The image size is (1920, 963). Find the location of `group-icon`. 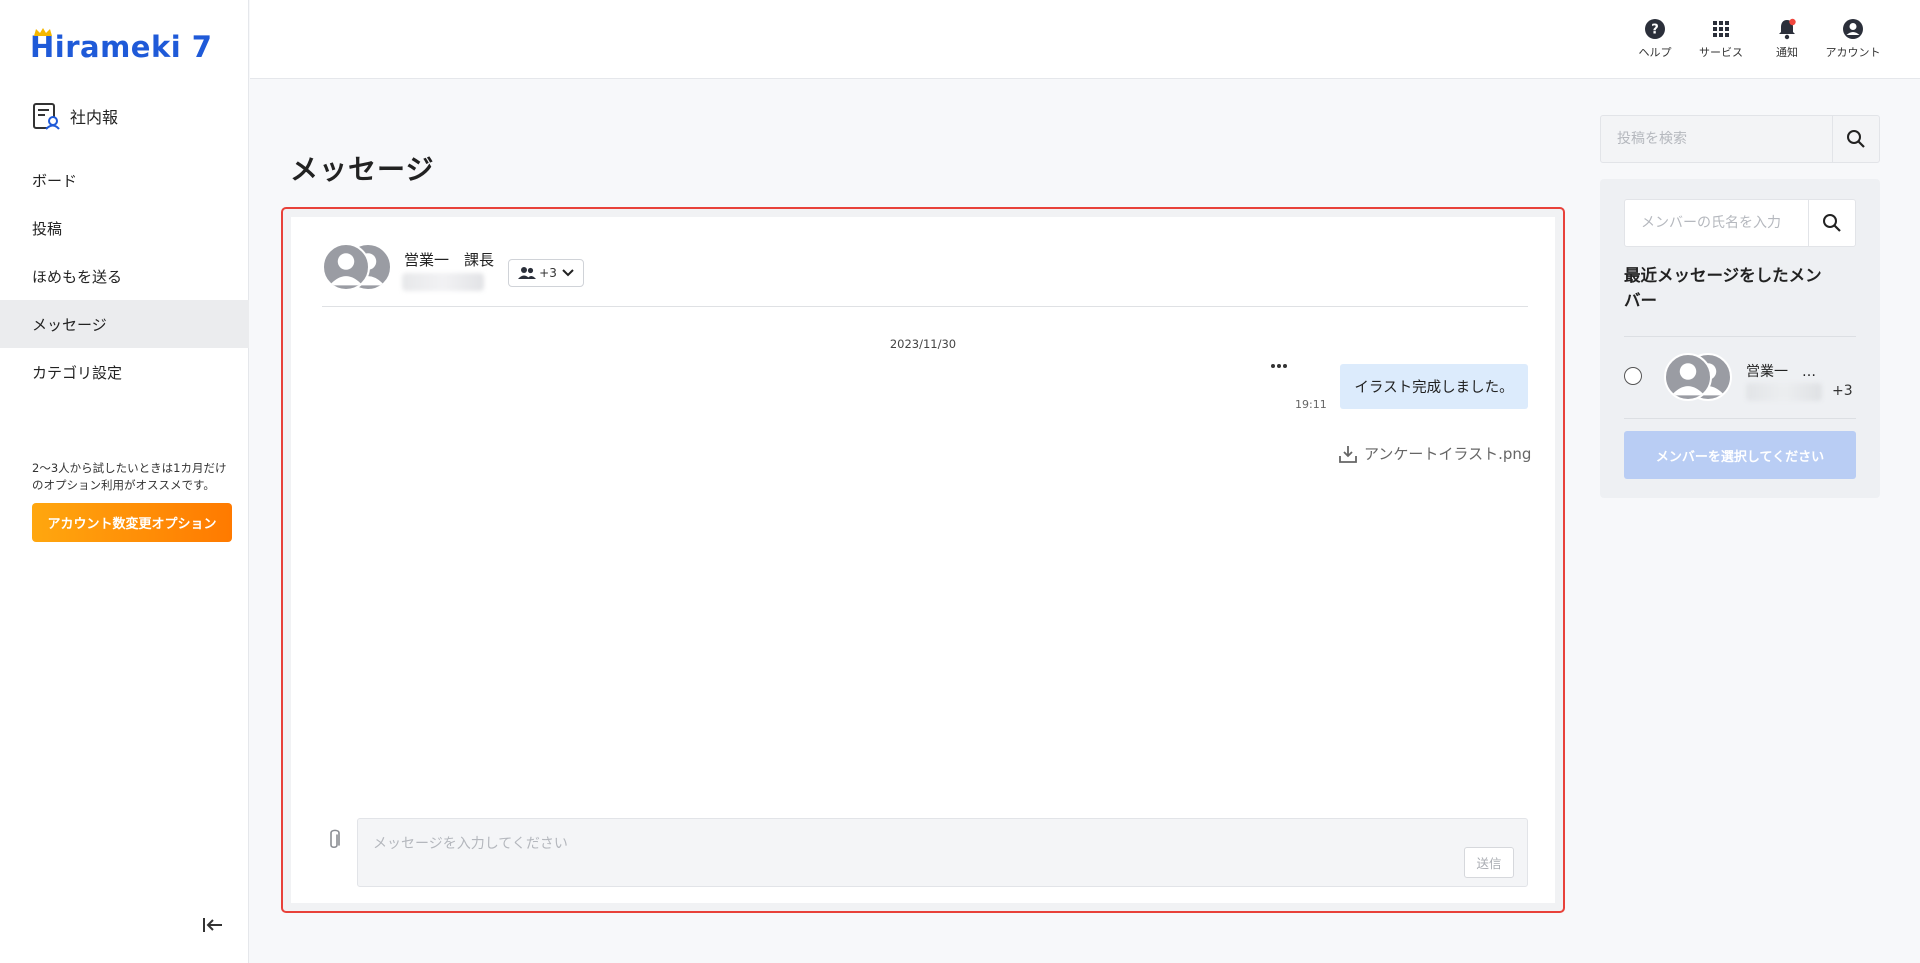

group-icon is located at coordinates (527, 273).